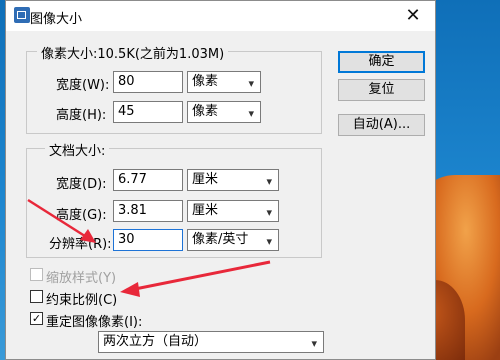 This screenshot has height=360, width=500. Describe the element at coordinates (82, 300) in the screenshot. I see `constrain-proportions-label: 约束比例(C)` at that location.